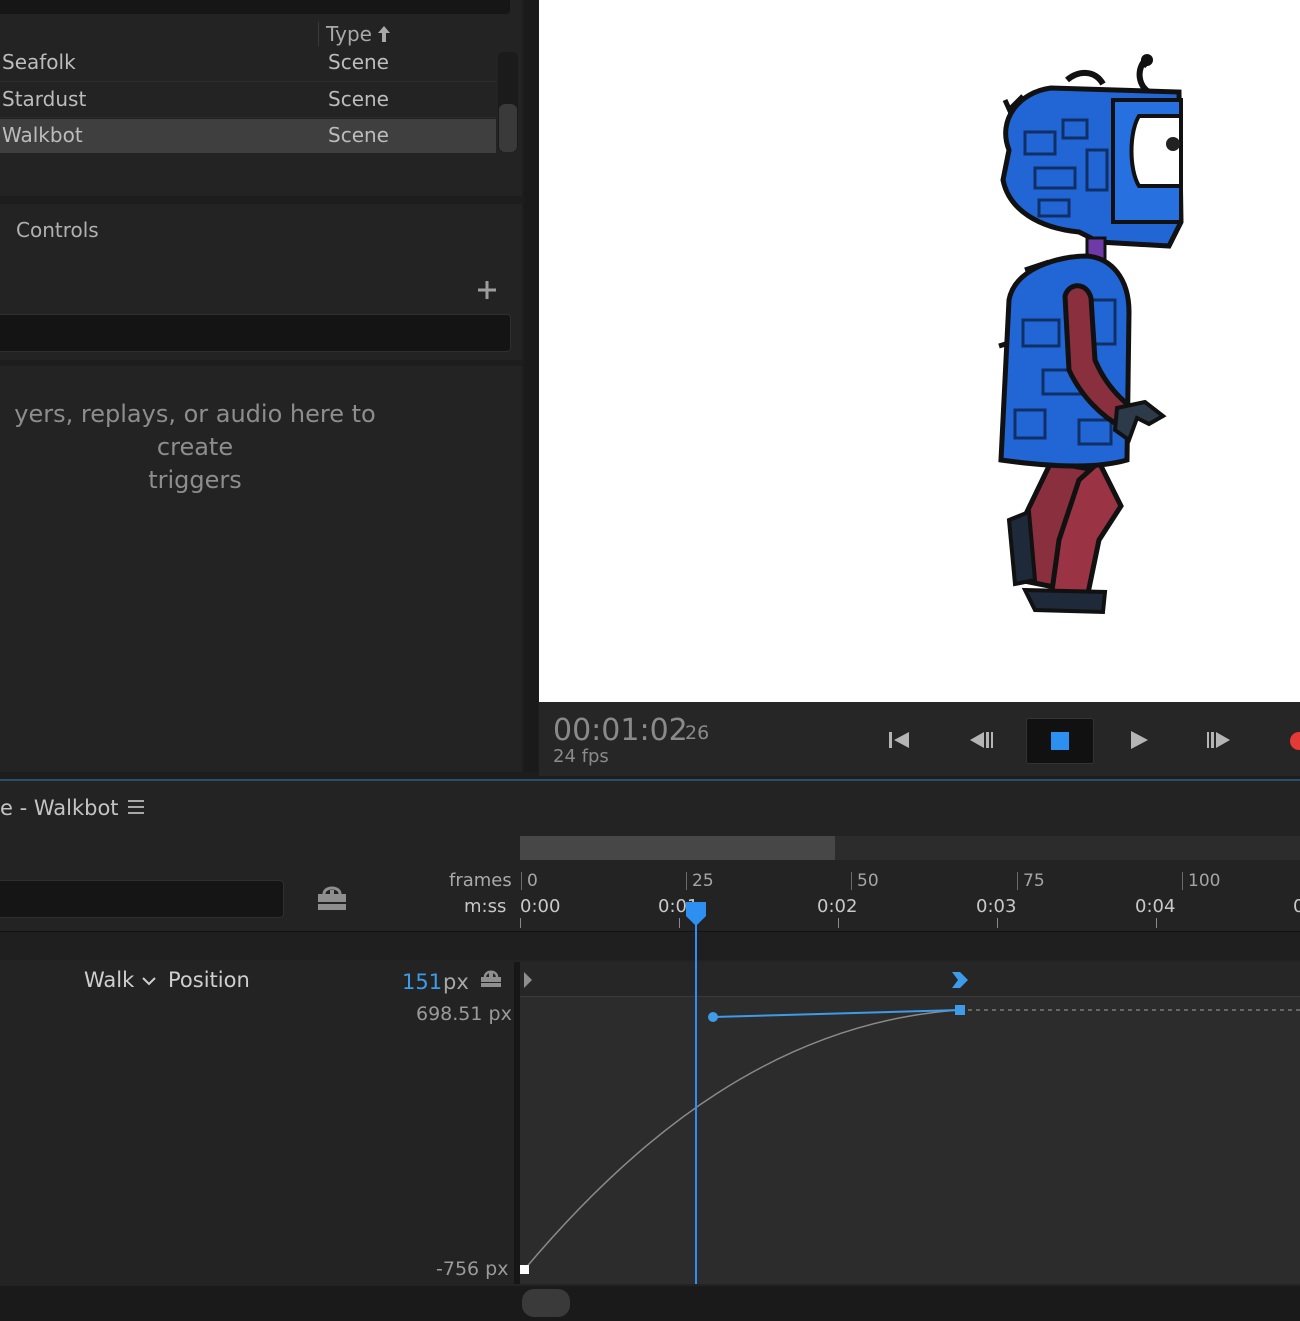  I want to click on plus-icon, so click(487, 290).